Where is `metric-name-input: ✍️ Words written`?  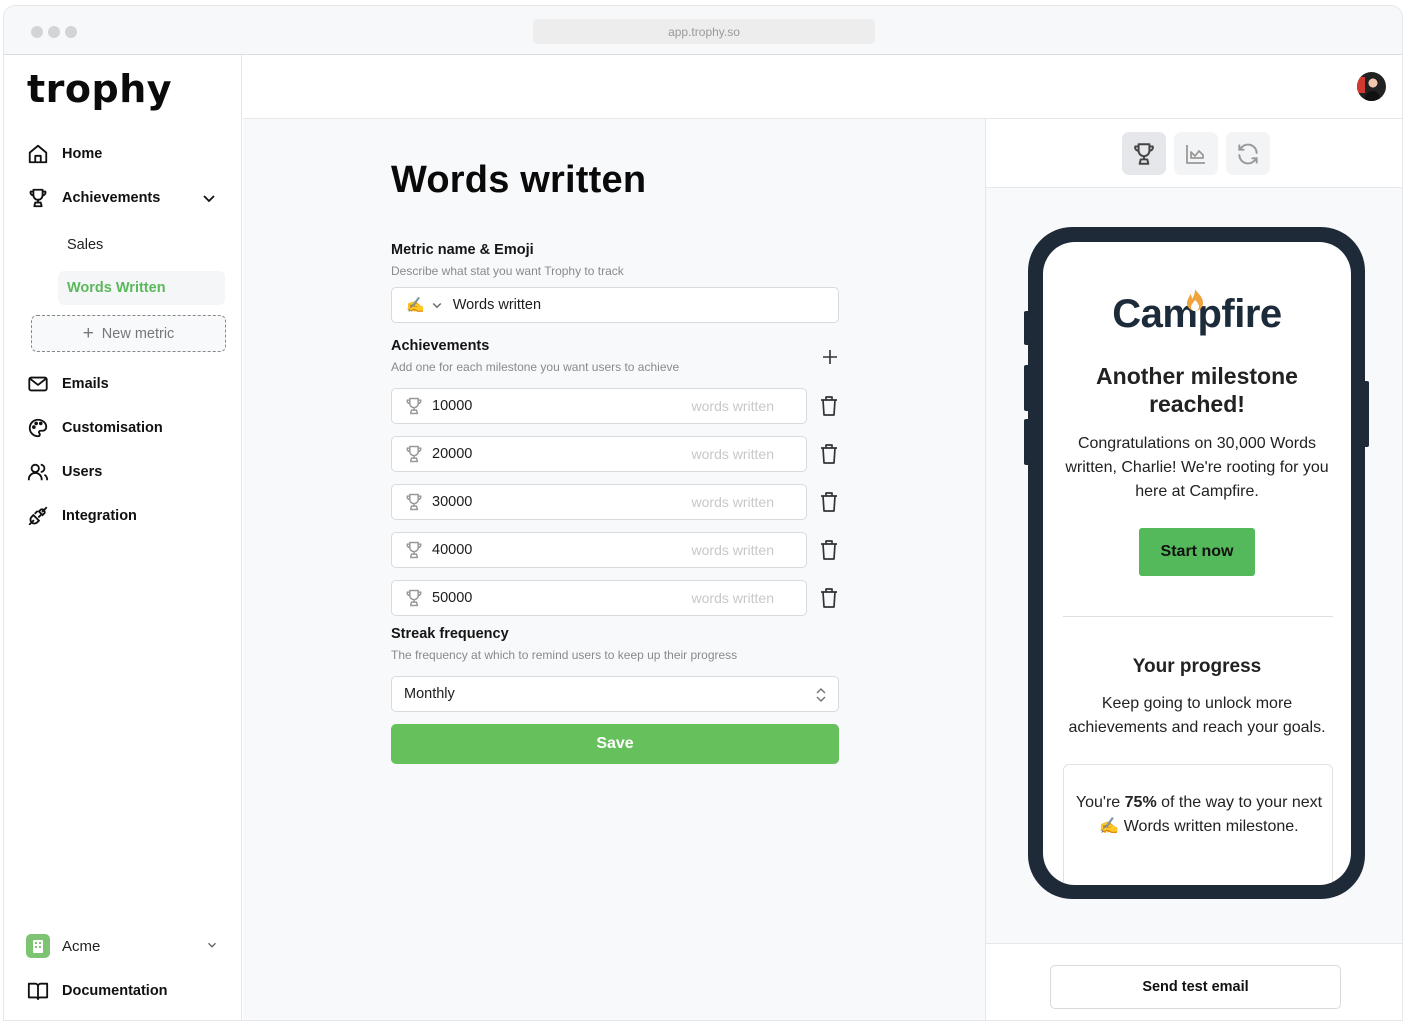
metric-name-input: ✍️ Words written is located at coordinates (615, 305).